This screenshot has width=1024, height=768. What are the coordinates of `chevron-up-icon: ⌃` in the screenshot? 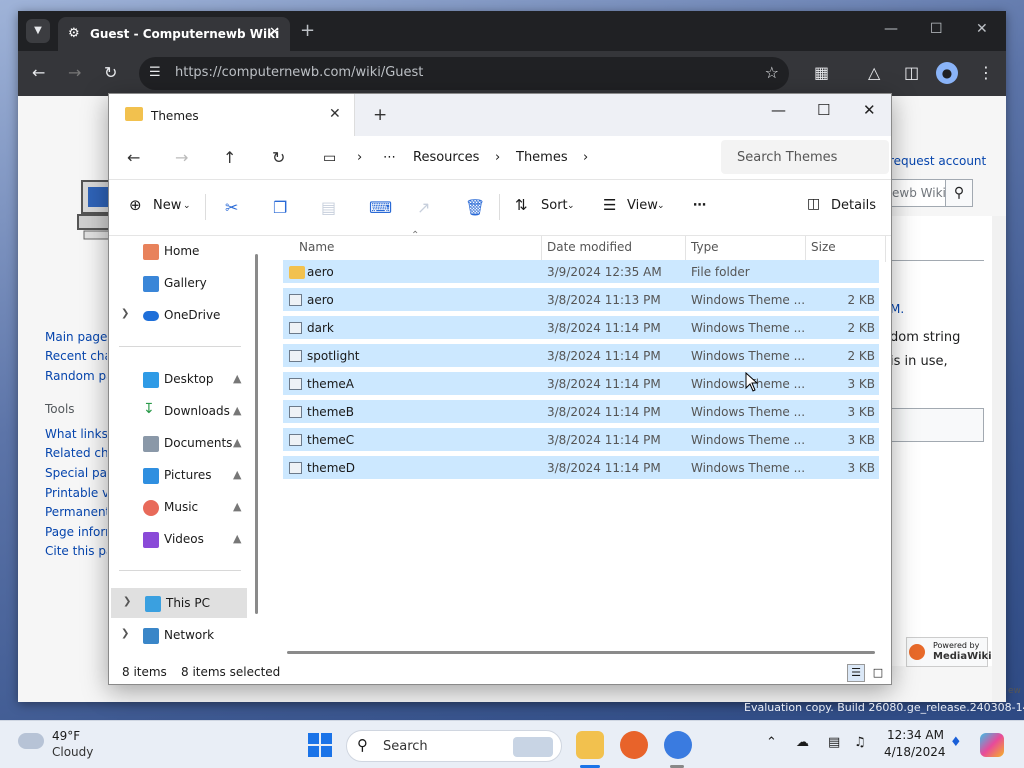 It's located at (771, 742).